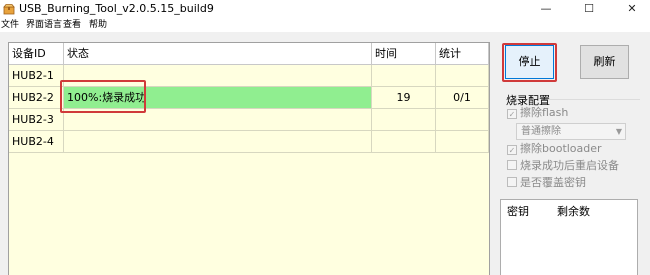 This screenshot has height=275, width=650. I want to click on reboot-after-burn-option: 烧录成功后重启设备, so click(563, 166).